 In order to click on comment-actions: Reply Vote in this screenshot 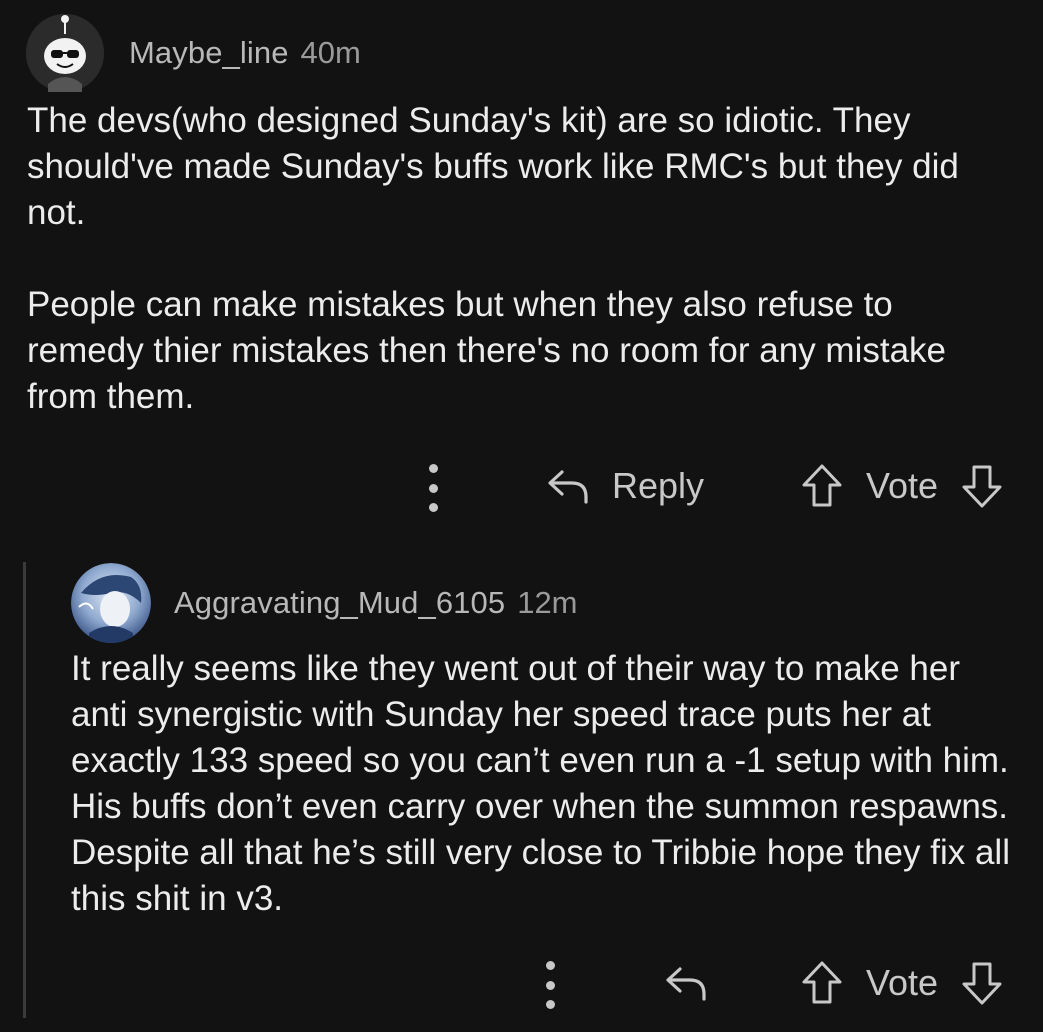, I will do `click(521, 487)`.